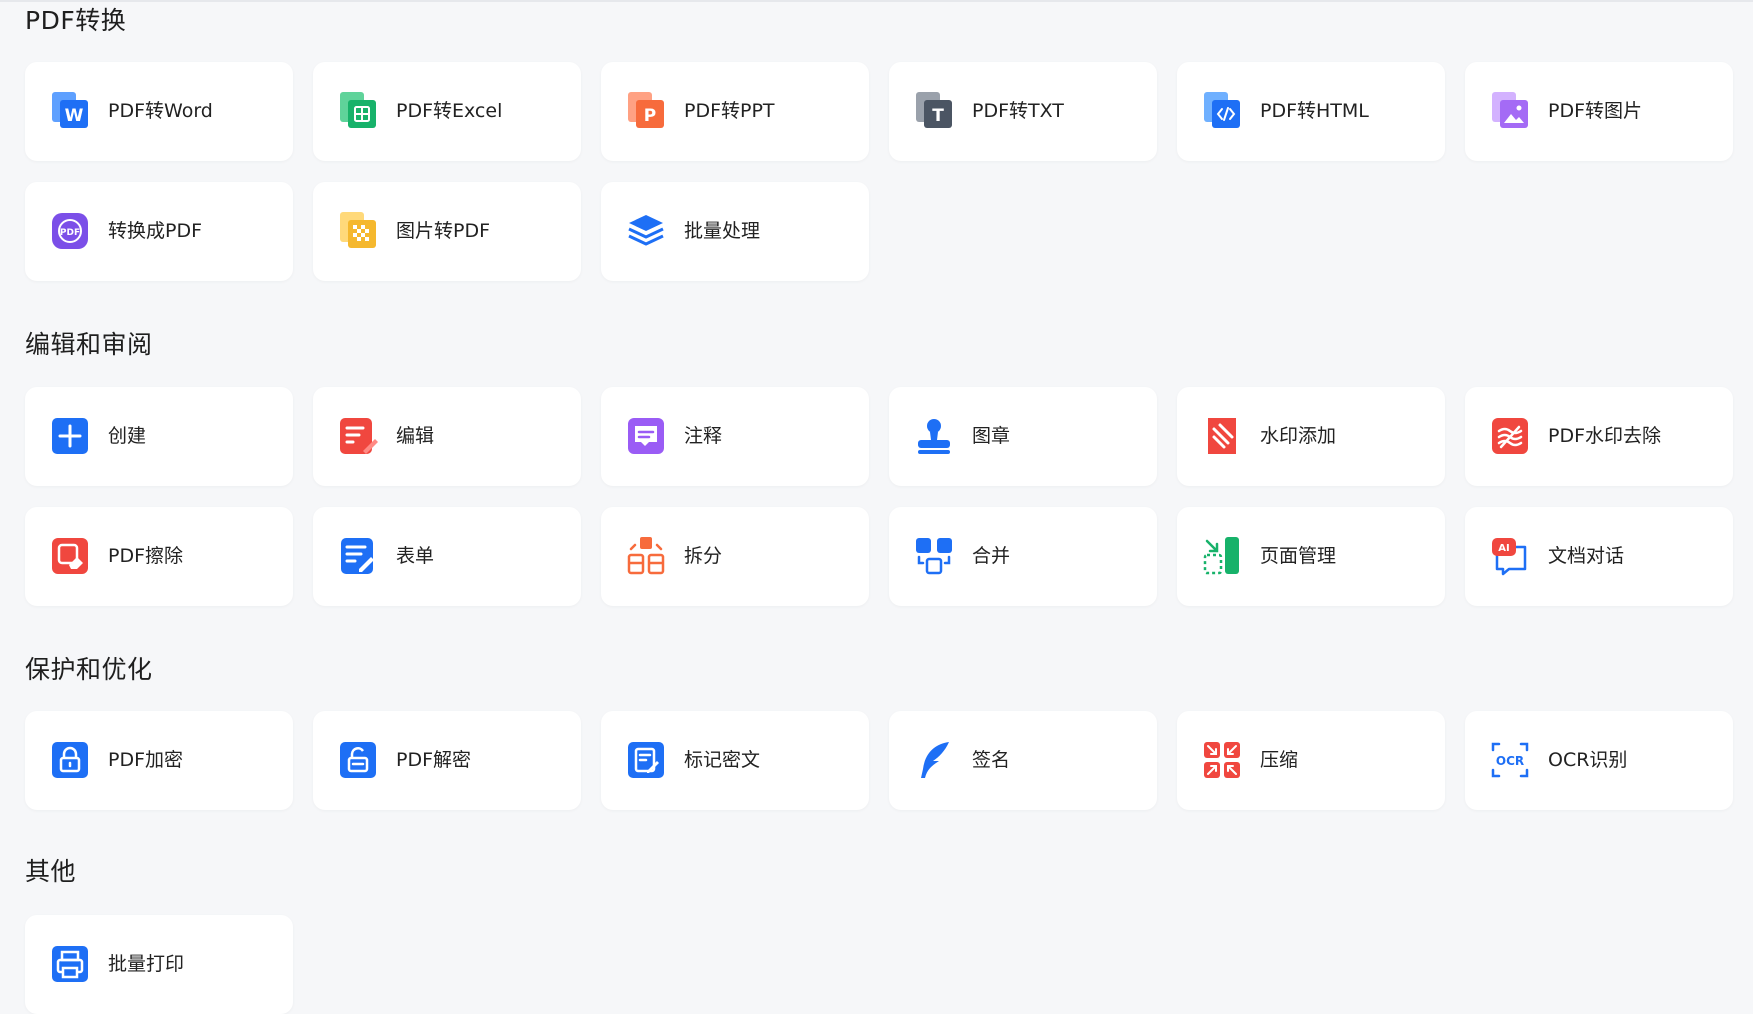 The height and width of the screenshot is (1014, 1753). What do you see at coordinates (89, 669) in the screenshot?
I see `section-title-protect: 保护和优化` at bounding box center [89, 669].